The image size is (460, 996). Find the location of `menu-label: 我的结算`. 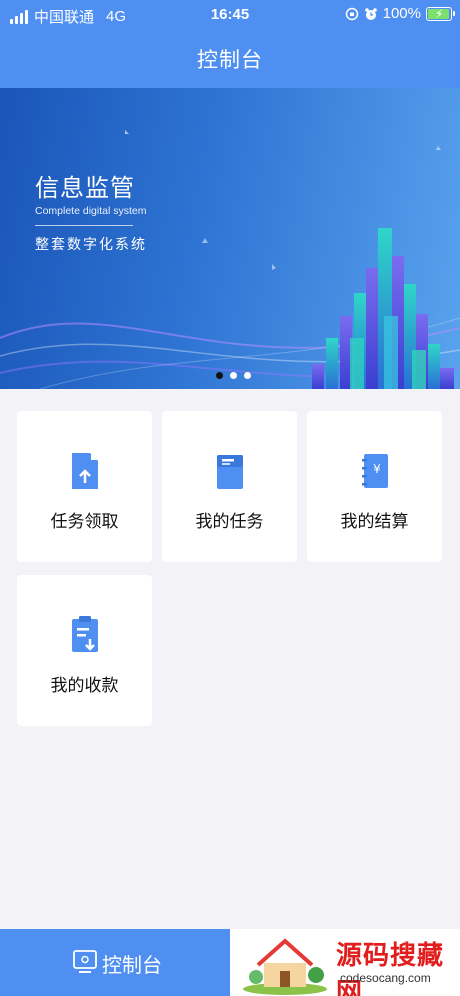

menu-label: 我的结算 is located at coordinates (374, 521).